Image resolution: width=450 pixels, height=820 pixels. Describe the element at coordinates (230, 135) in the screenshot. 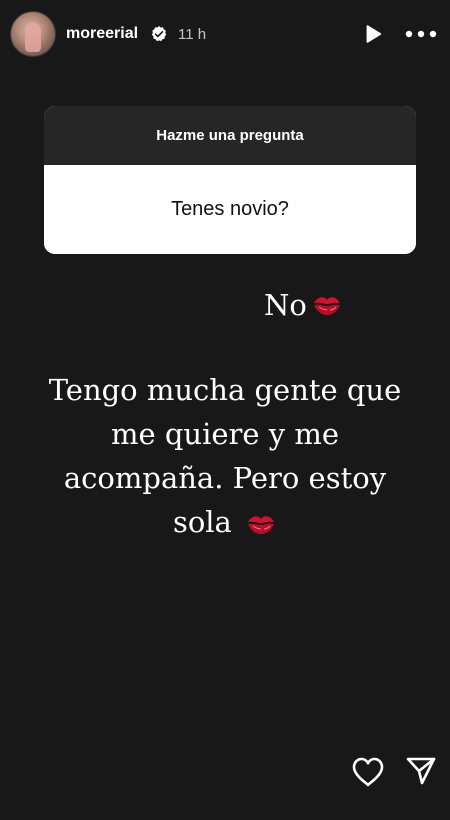

I see `question-sticker-title: Hazme una pregunta` at that location.